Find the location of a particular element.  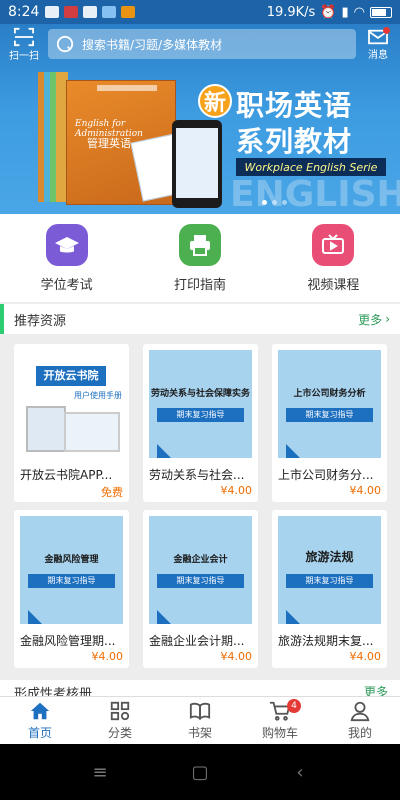

home-button-icon: ▢ is located at coordinates (200, 772).